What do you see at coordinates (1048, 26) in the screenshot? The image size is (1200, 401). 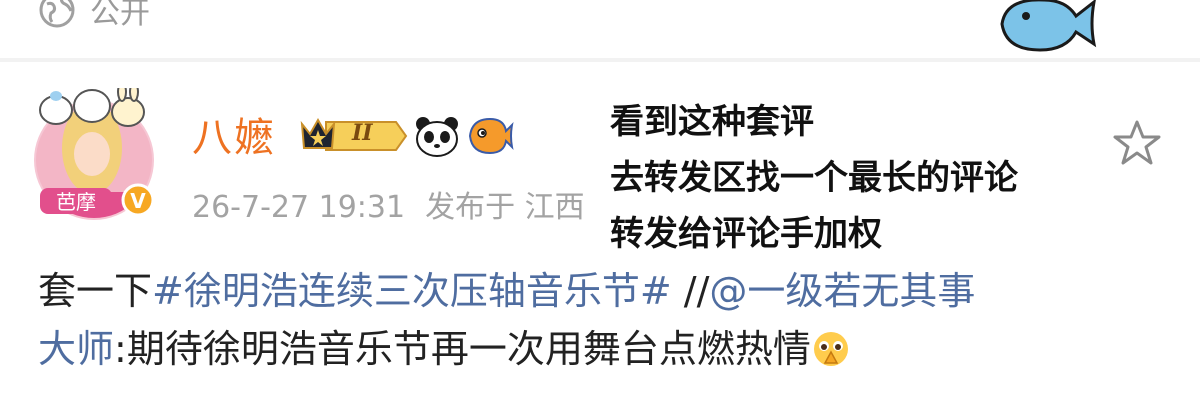 I see `fish-sticker-icon` at bounding box center [1048, 26].